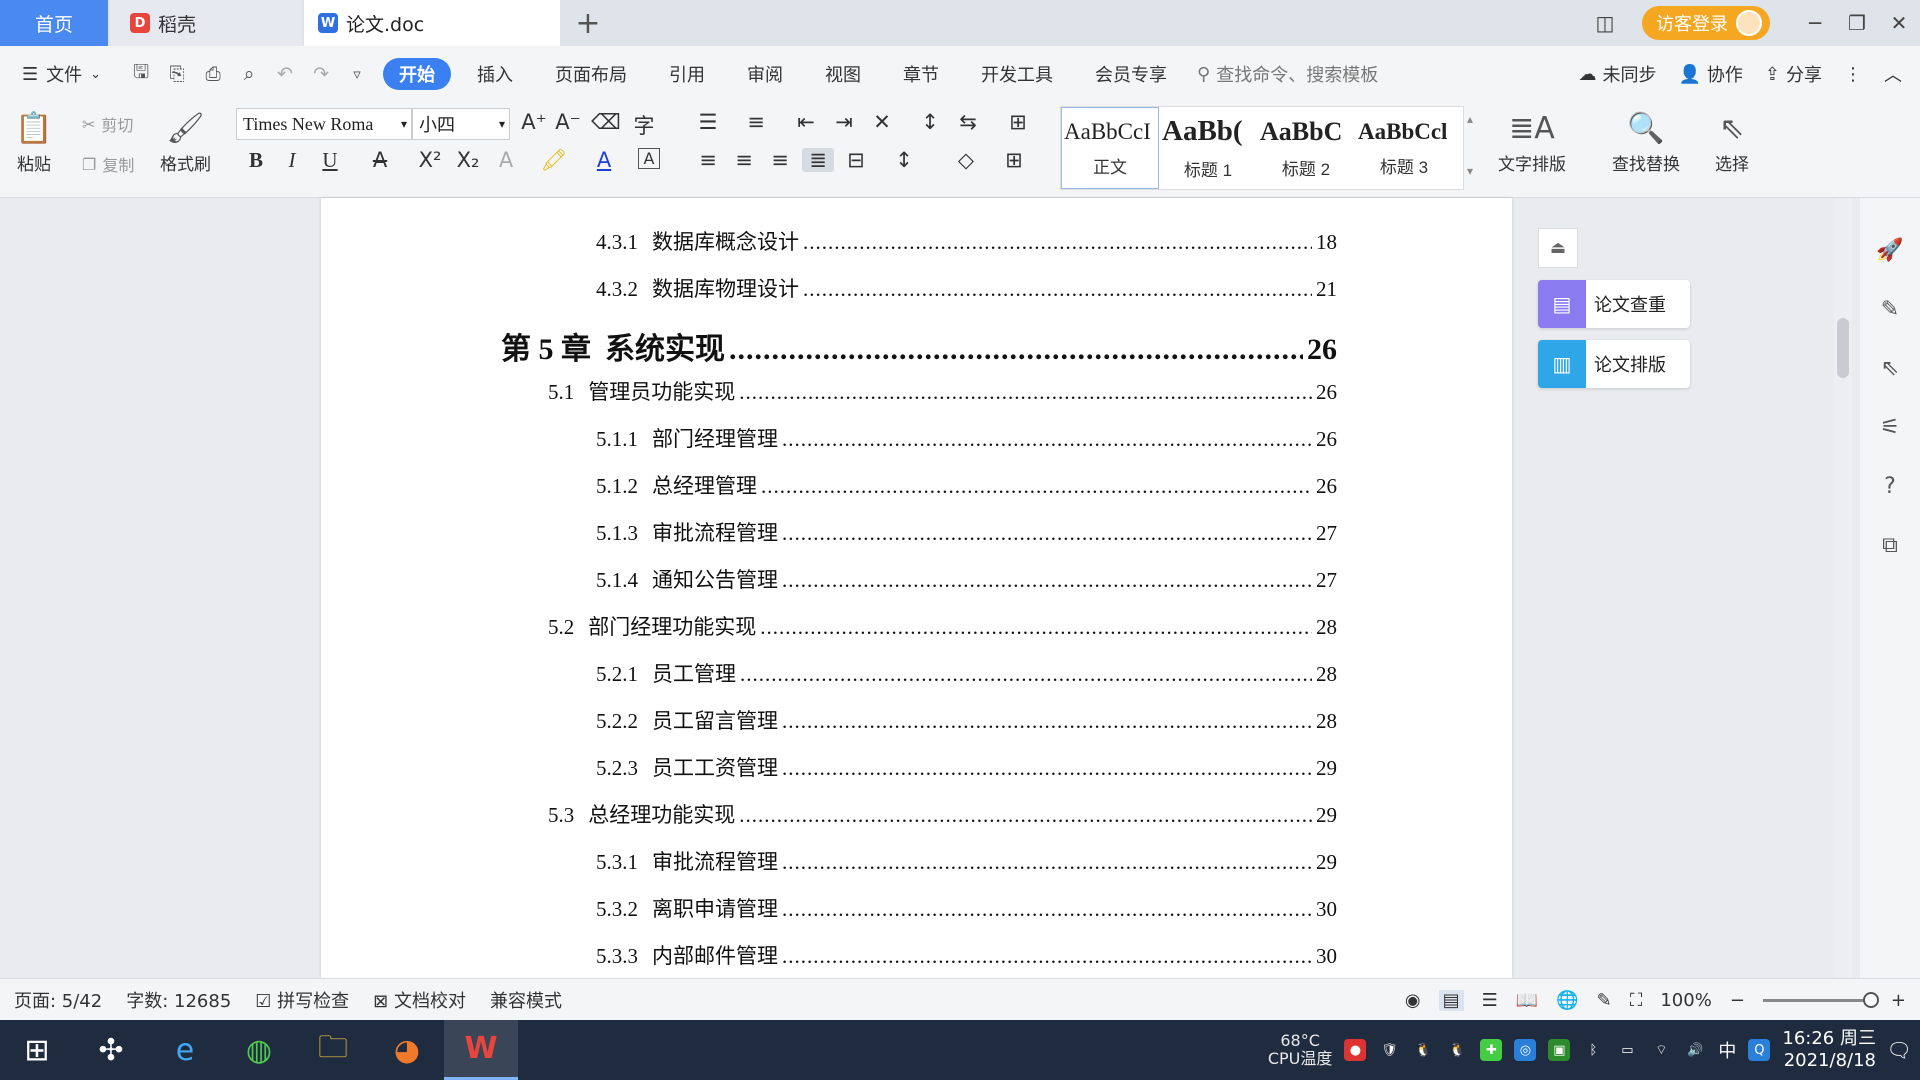  What do you see at coordinates (1470, 119) in the screenshot?
I see `style-scroll-up-icon: ▴` at bounding box center [1470, 119].